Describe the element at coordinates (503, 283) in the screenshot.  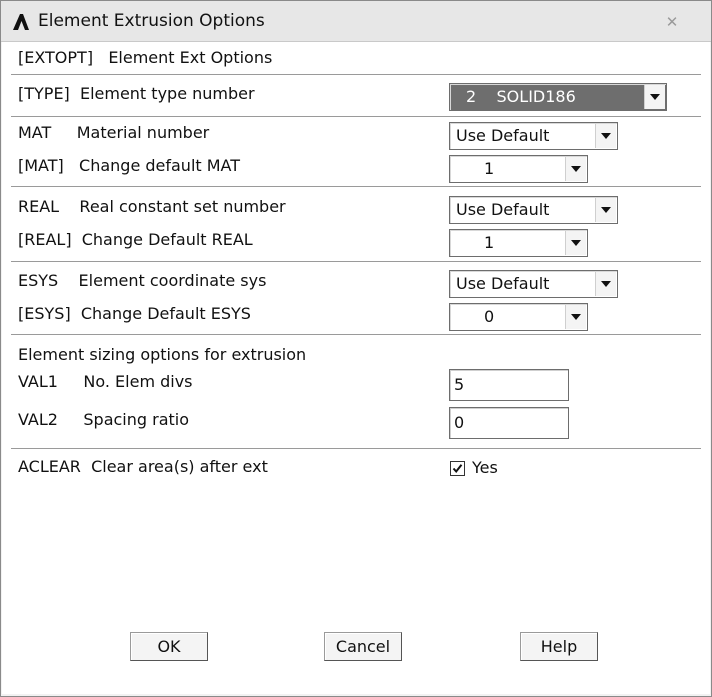
I see `esys-select-value: Use Default` at that location.